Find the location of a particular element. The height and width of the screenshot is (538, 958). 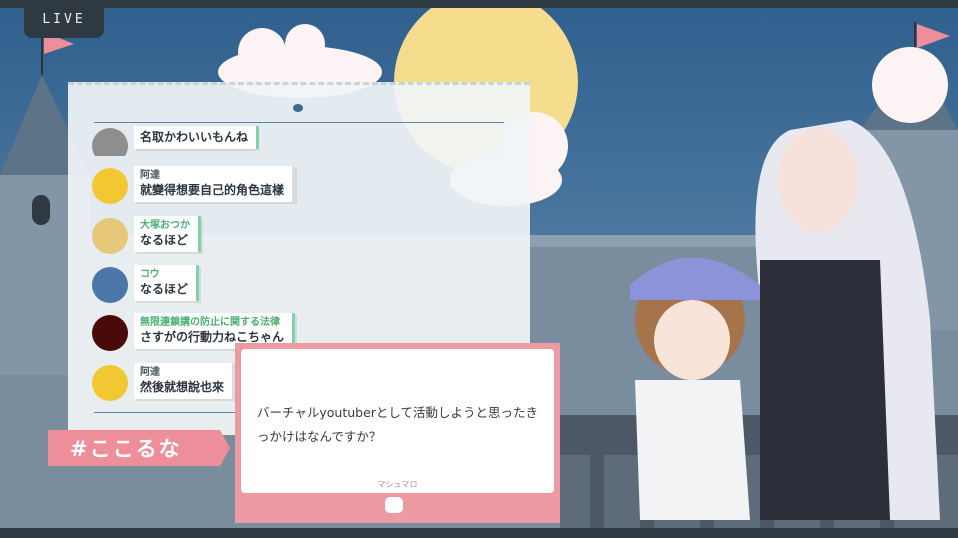

message-text: 就變得想要自己的角色這樣 is located at coordinates (212, 190).